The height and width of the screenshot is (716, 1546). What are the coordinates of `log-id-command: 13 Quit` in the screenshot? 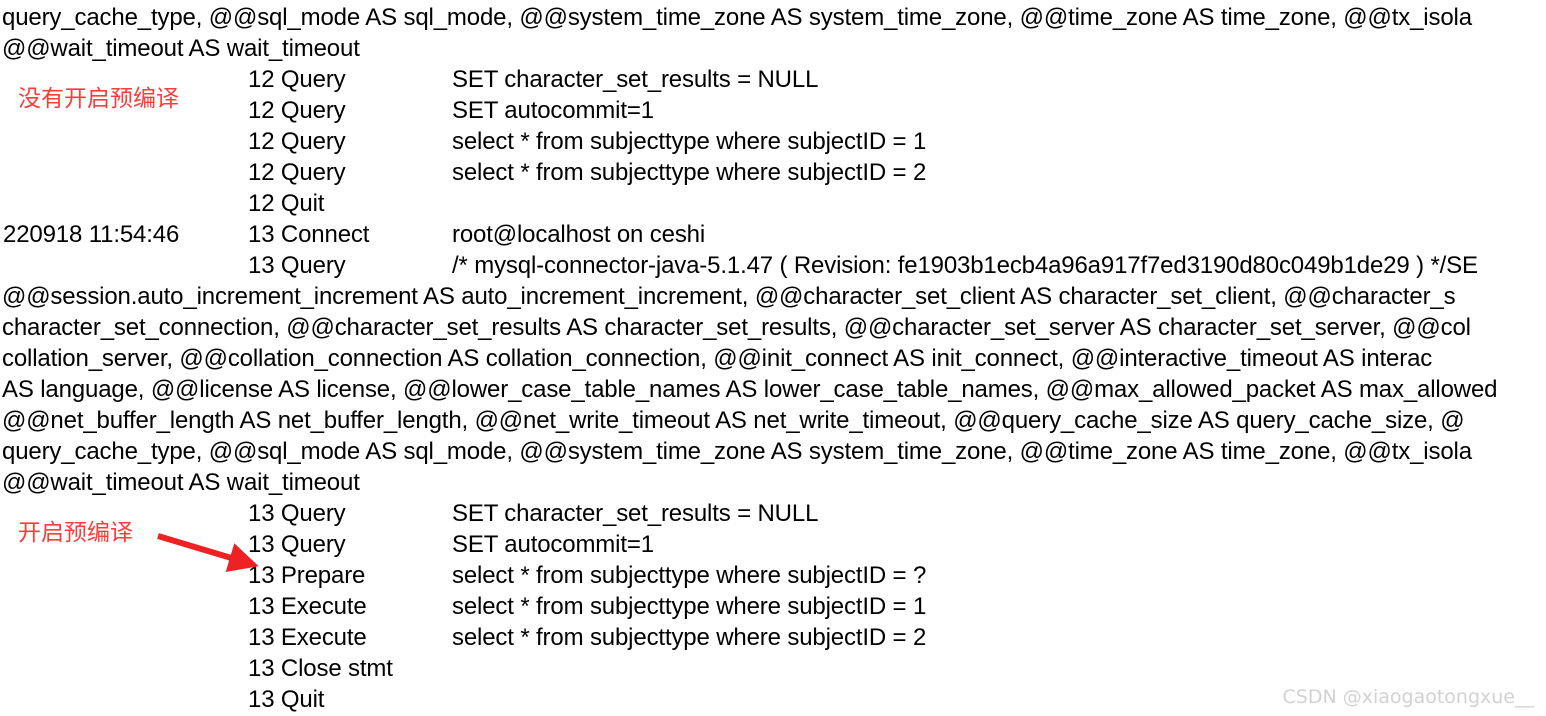 It's located at (286, 699).